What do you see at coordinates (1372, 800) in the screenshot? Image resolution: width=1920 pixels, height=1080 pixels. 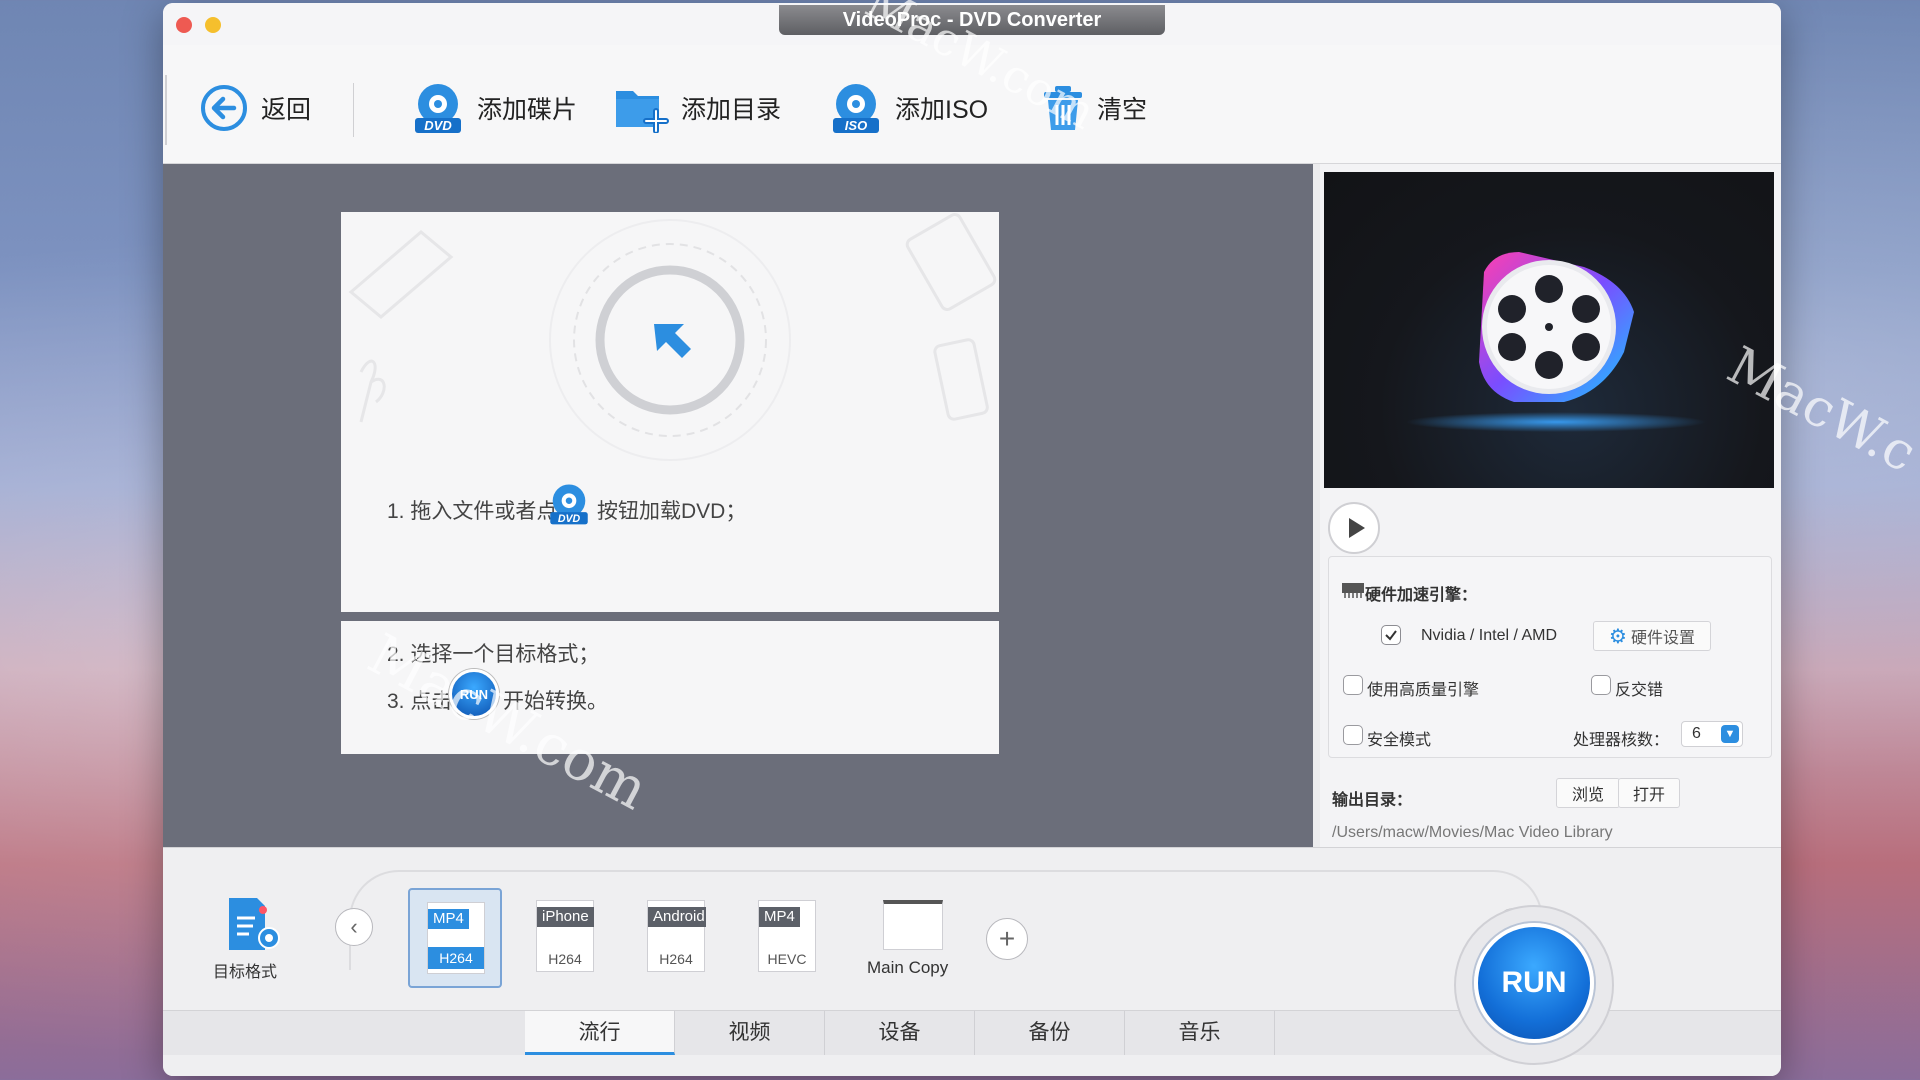 I see `output-dir-label: 输出目录：` at bounding box center [1372, 800].